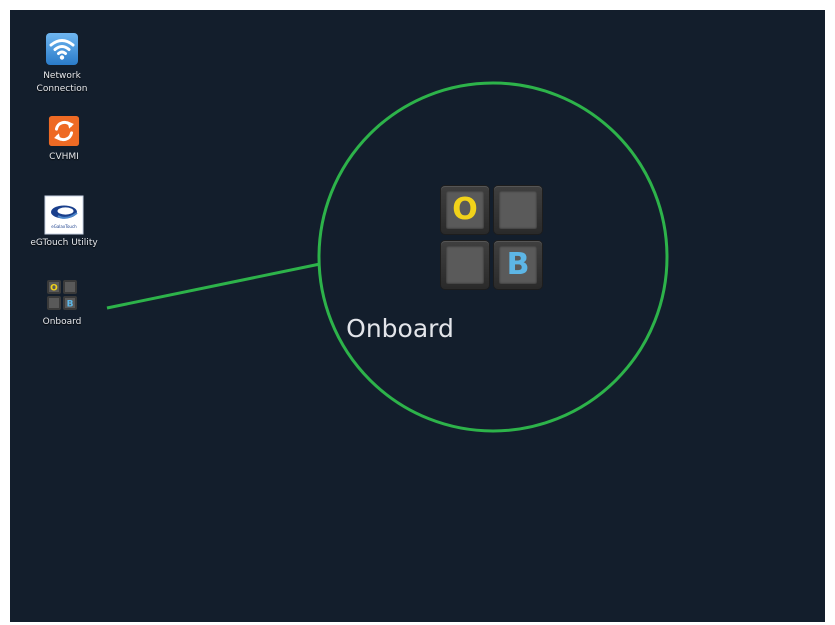 The image size is (835, 625). I want to click on desktop-icon-network-connection: Network Connection, so click(62, 64).